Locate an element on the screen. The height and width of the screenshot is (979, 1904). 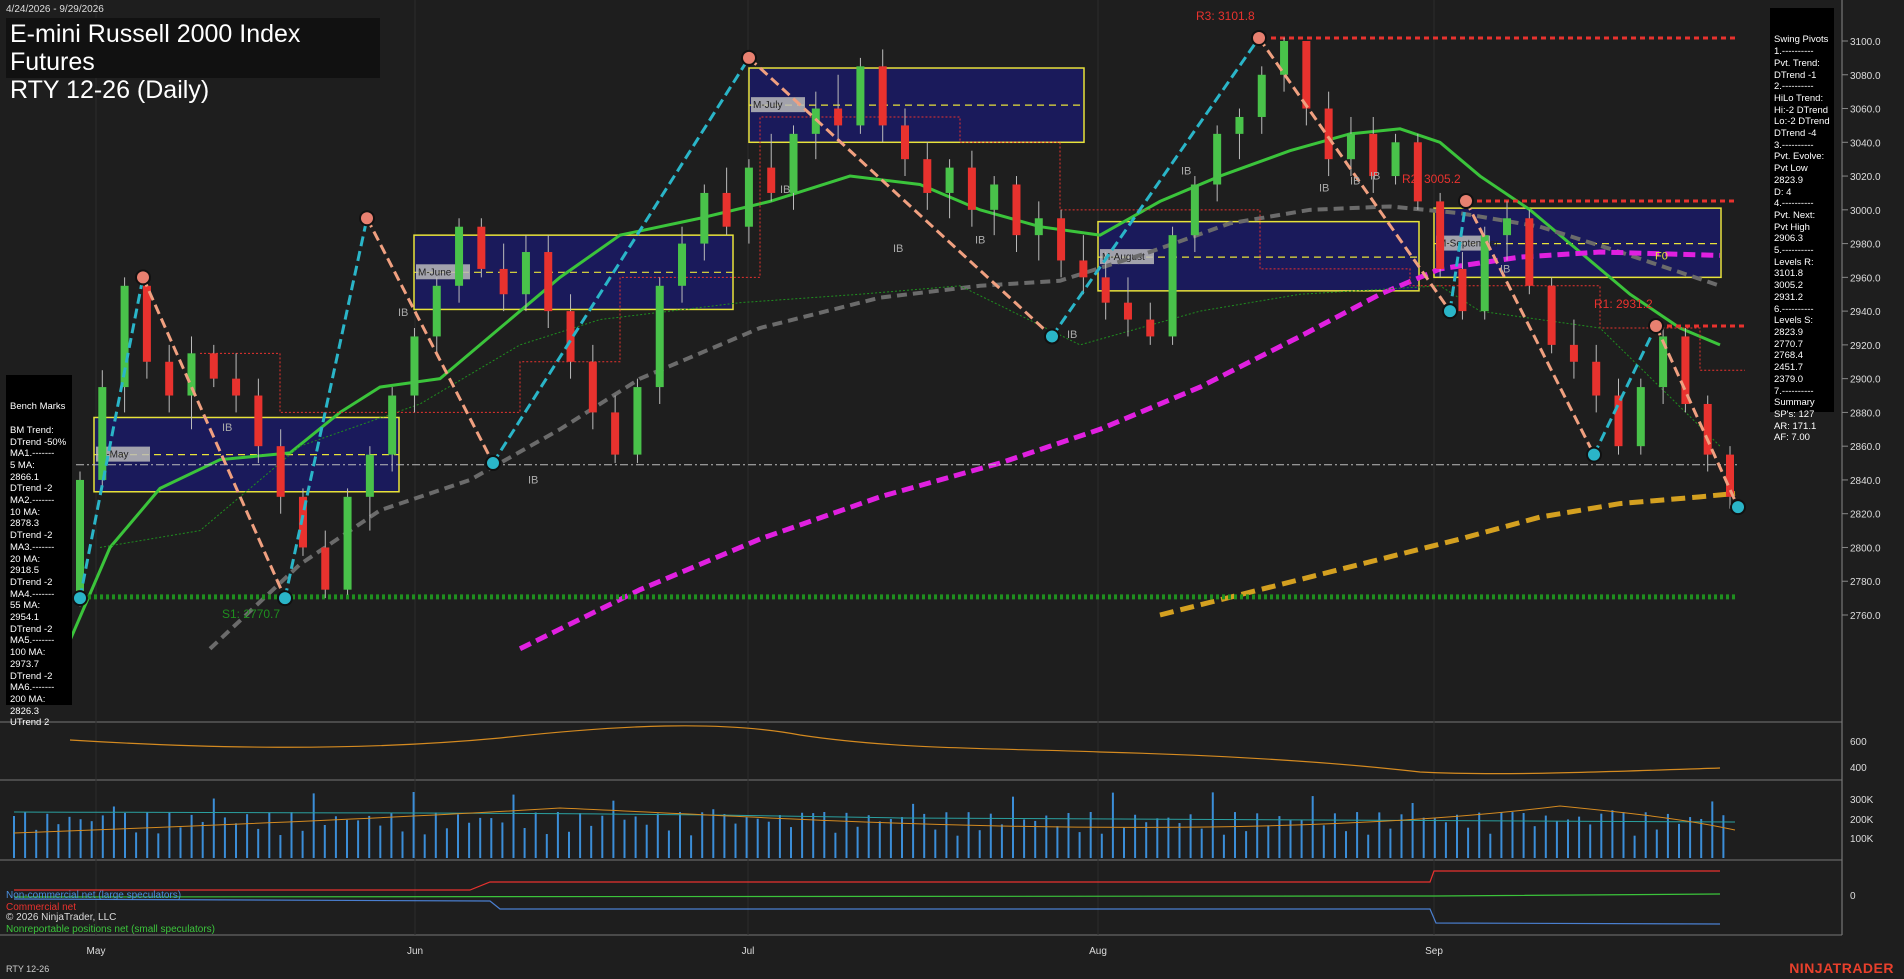
swing-pivot-line-7: Lo:-2 DTrend is located at coordinates (1802, 122).